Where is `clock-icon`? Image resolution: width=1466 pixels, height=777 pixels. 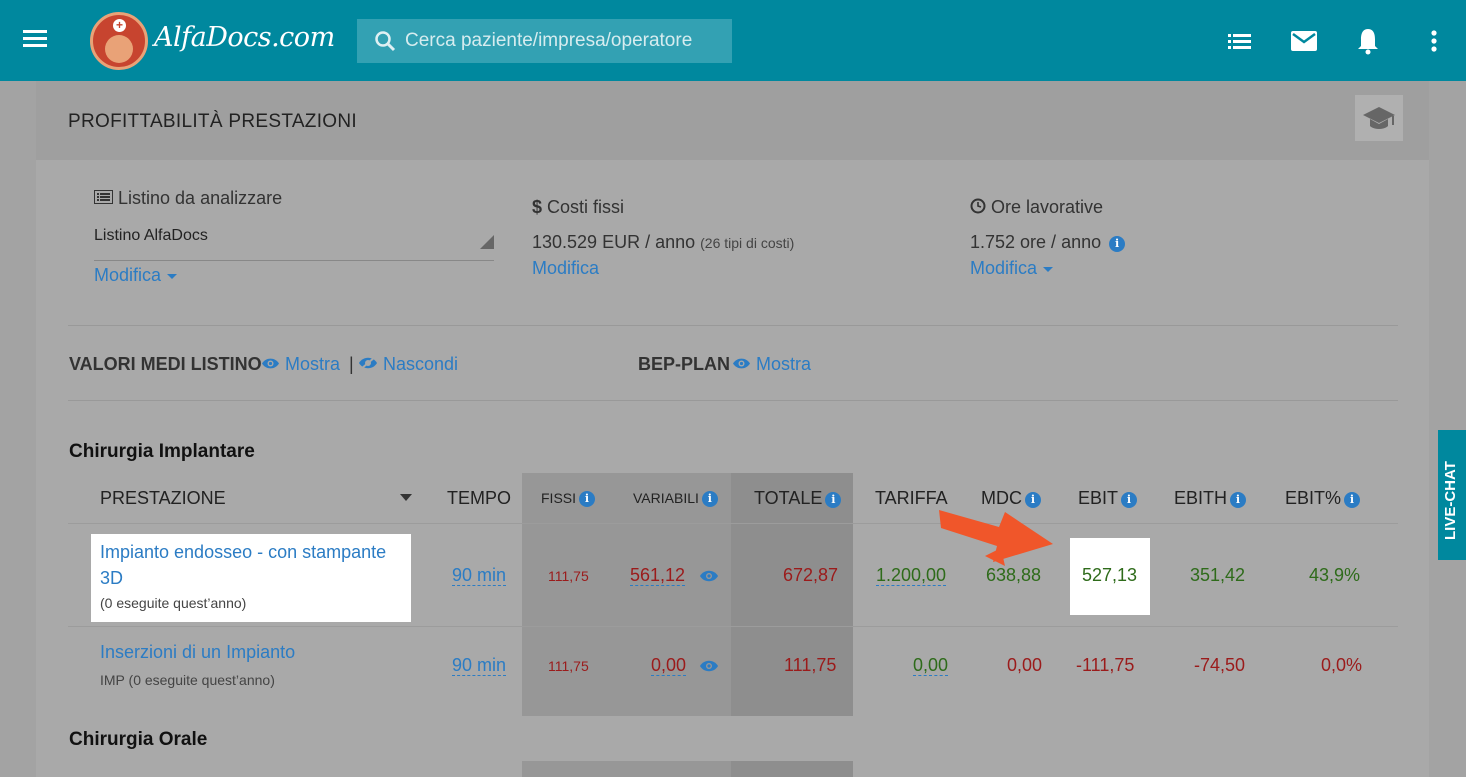 clock-icon is located at coordinates (978, 206).